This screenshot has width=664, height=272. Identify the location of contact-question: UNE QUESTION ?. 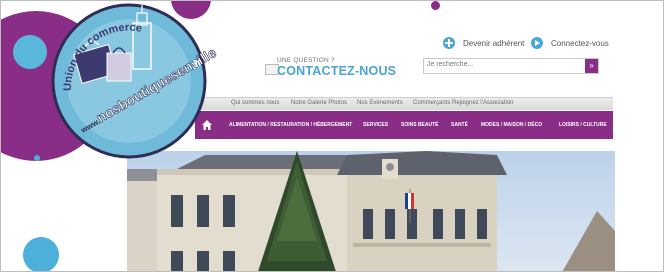
(306, 60).